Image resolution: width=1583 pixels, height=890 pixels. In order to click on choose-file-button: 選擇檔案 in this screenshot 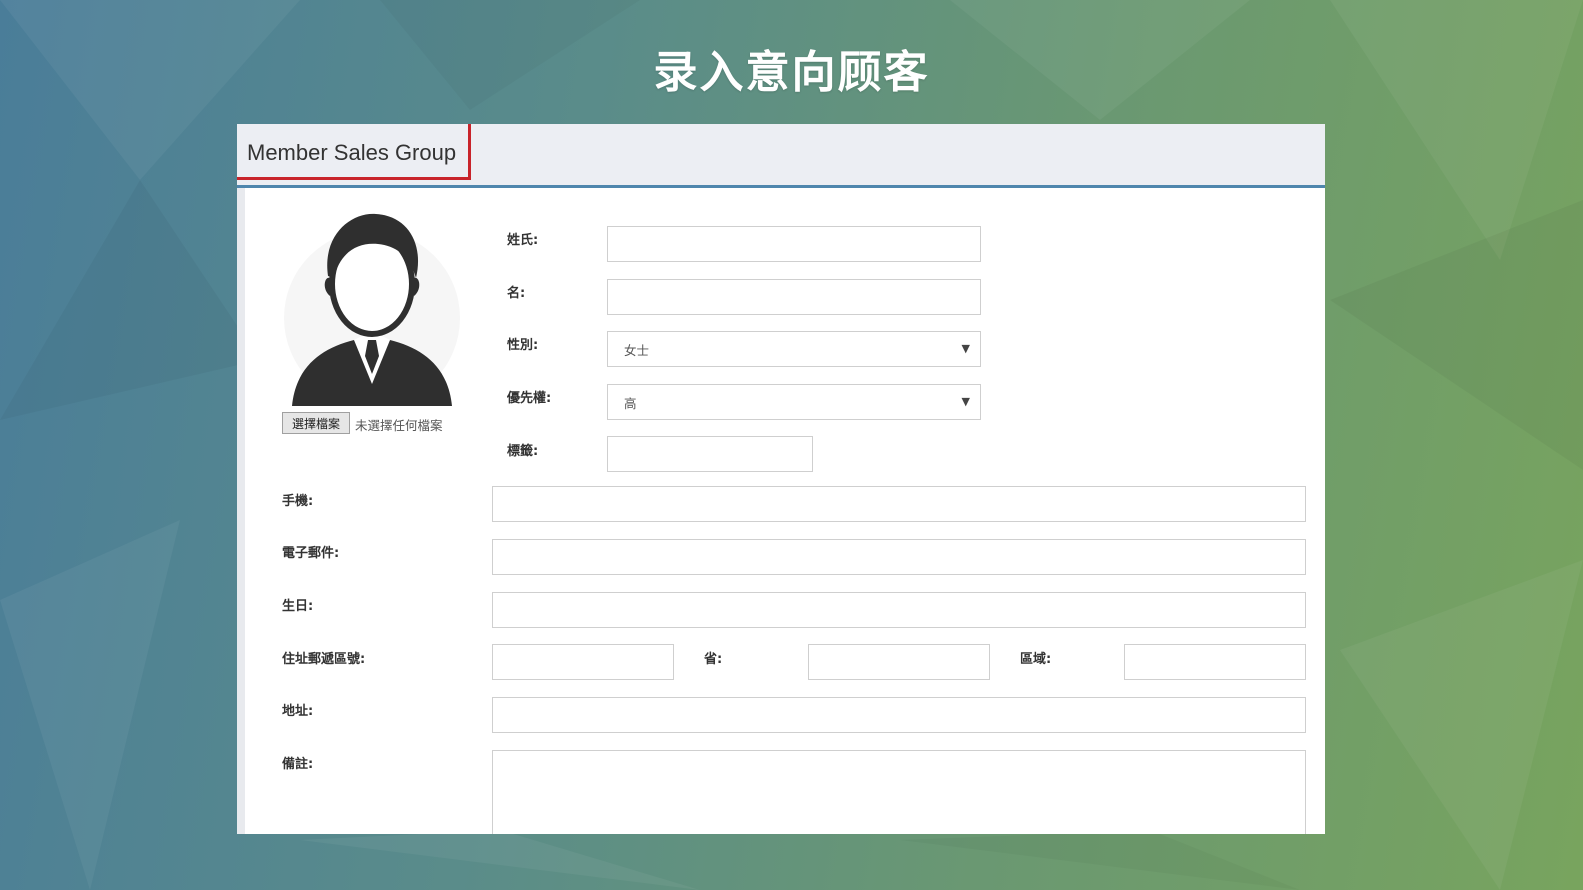, I will do `click(316, 423)`.